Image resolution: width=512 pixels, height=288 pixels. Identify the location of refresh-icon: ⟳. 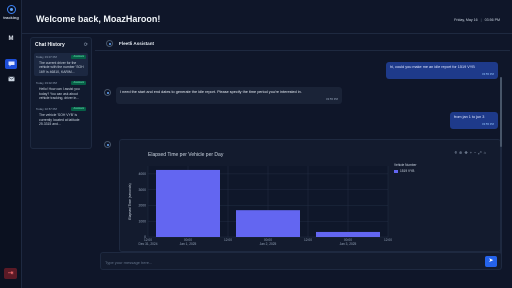
(86, 45).